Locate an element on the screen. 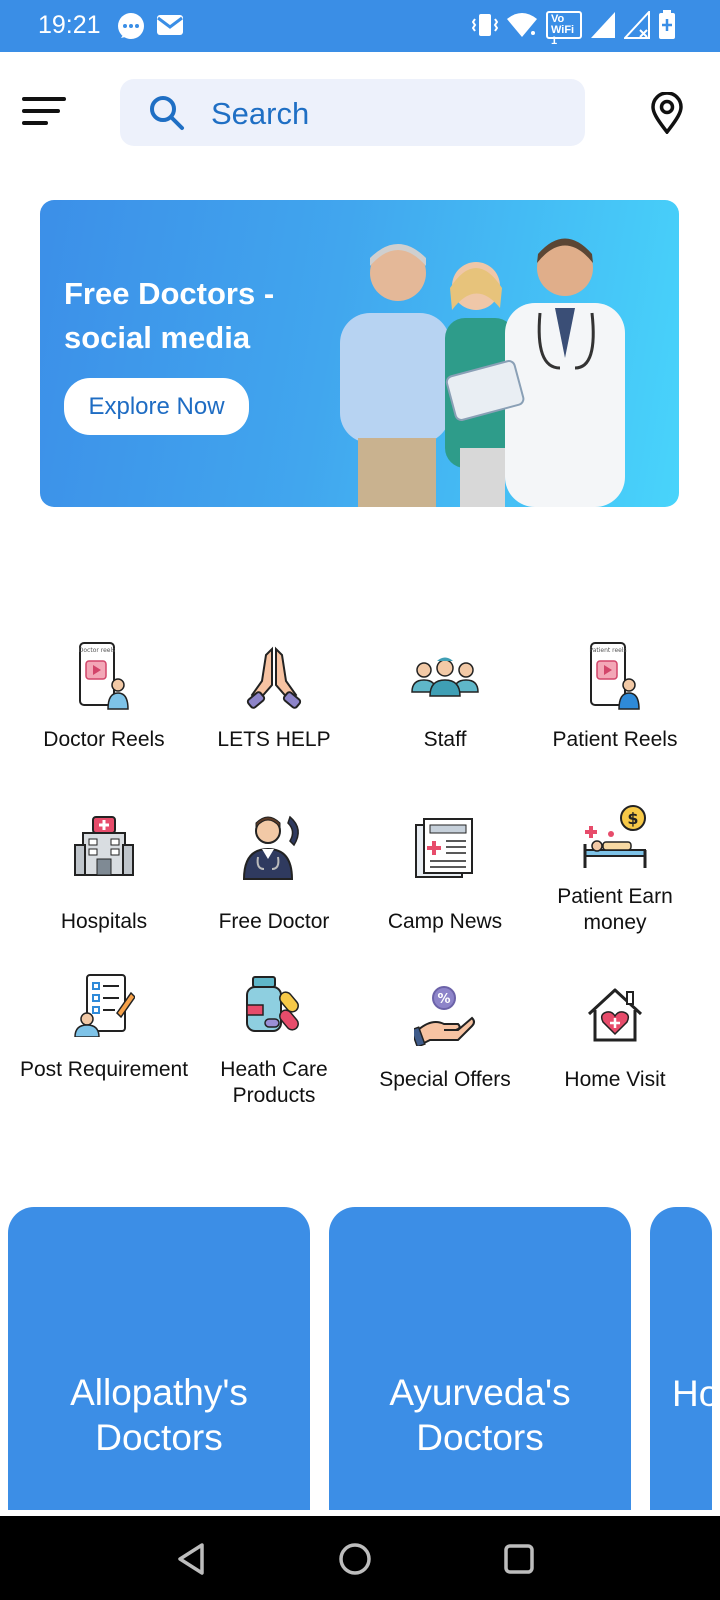 This screenshot has height=1600, width=720. recents-button is located at coordinates (519, 1559).